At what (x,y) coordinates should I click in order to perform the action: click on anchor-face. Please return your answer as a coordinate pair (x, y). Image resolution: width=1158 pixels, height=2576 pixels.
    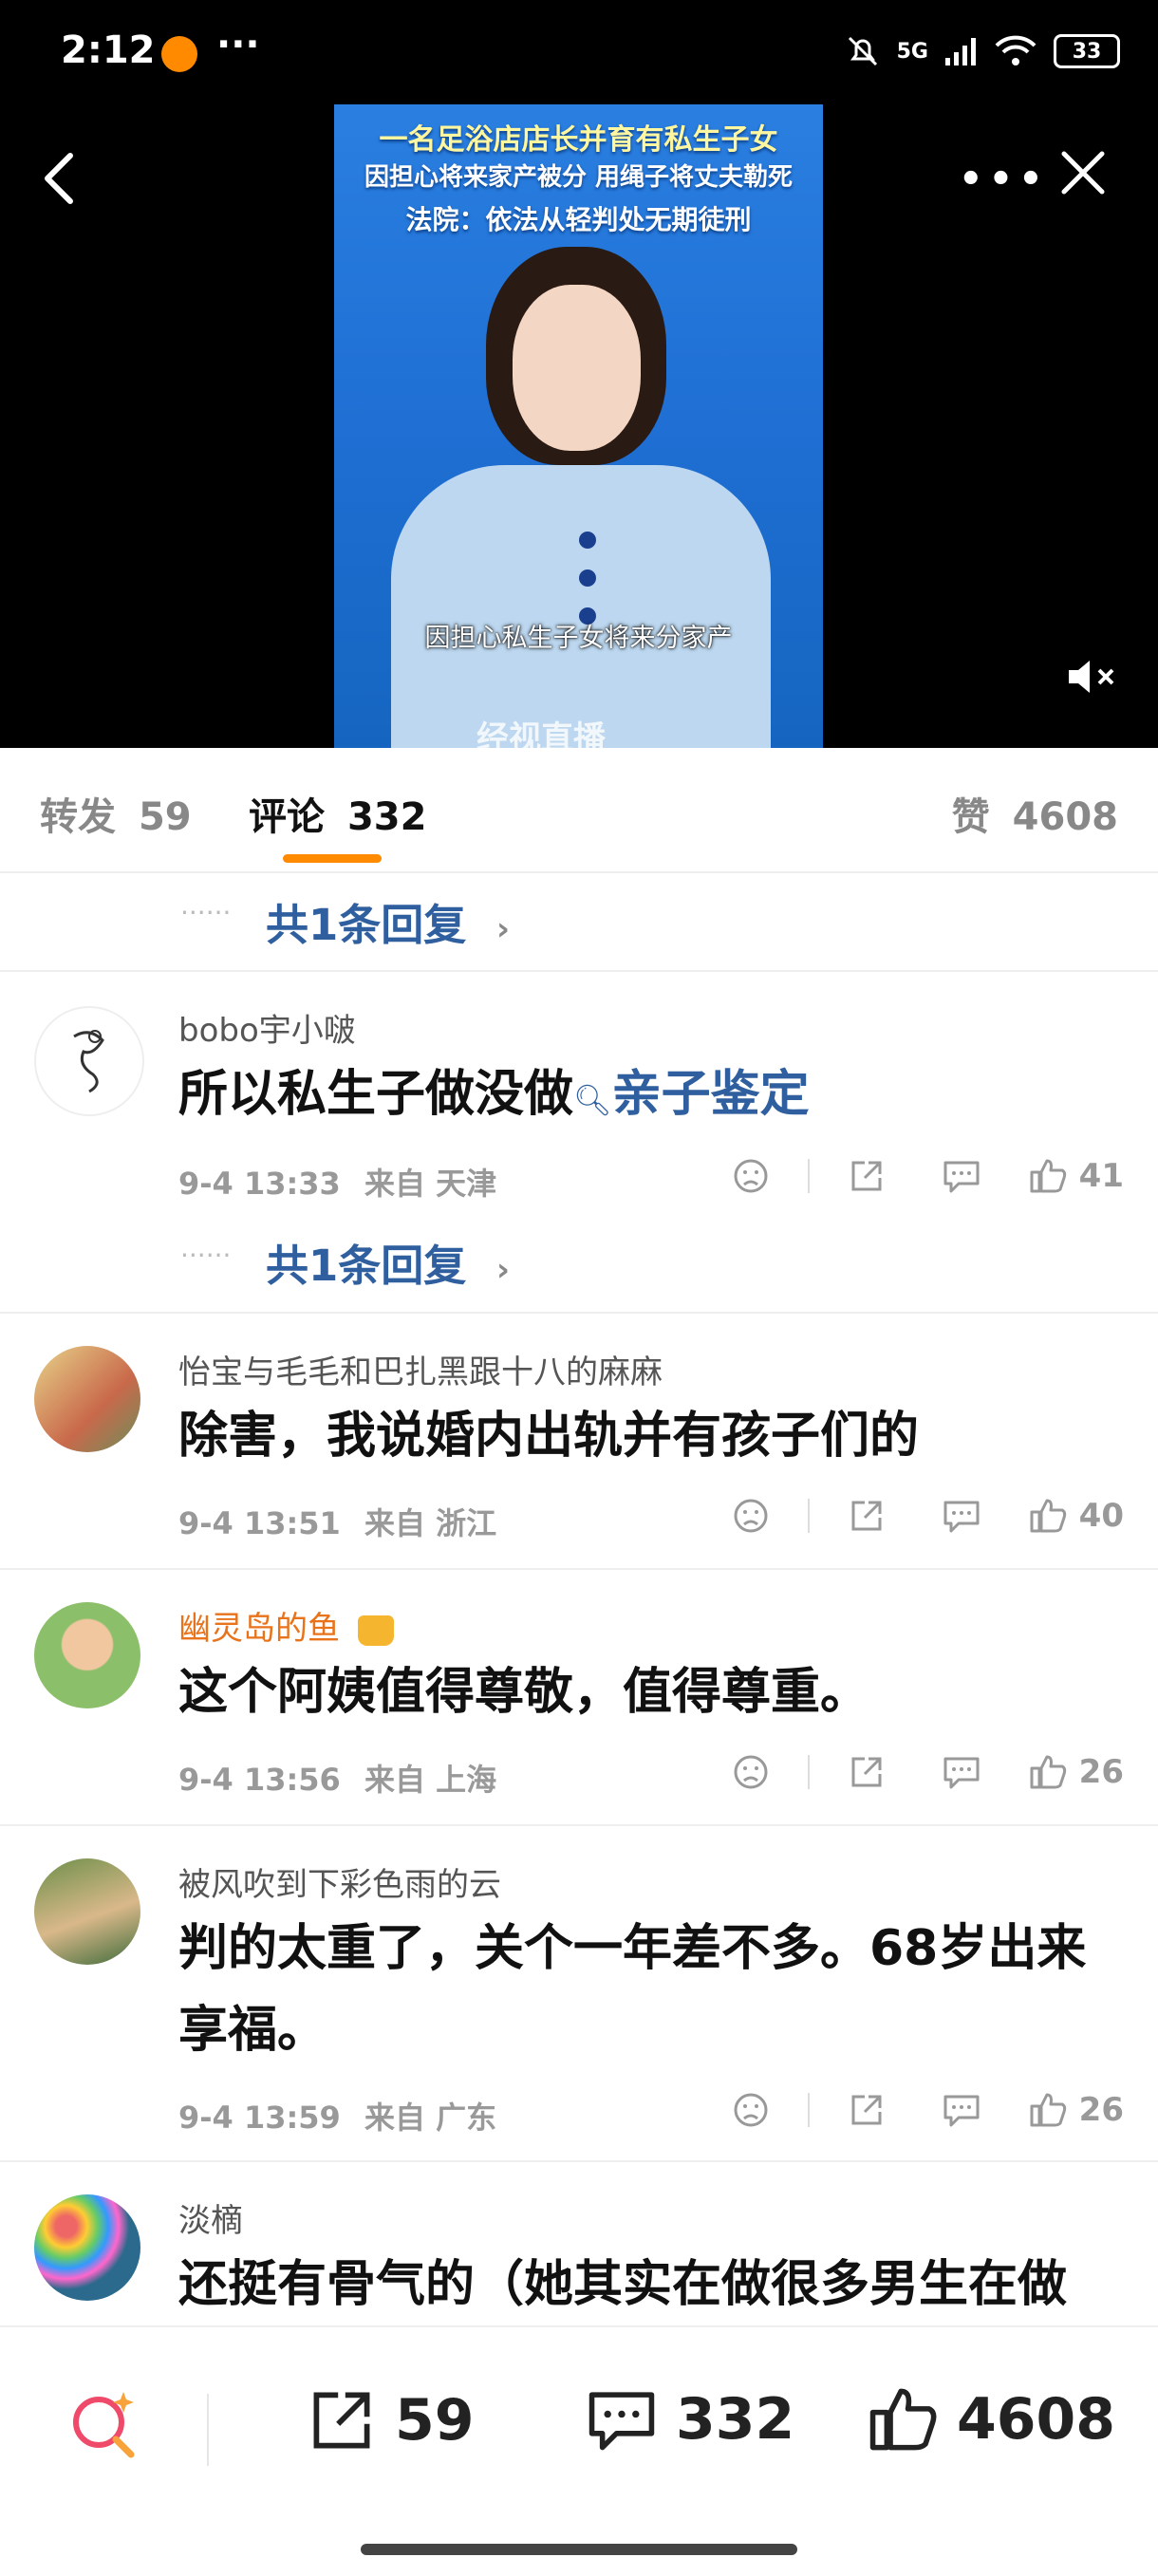
    Looking at the image, I should click on (577, 368).